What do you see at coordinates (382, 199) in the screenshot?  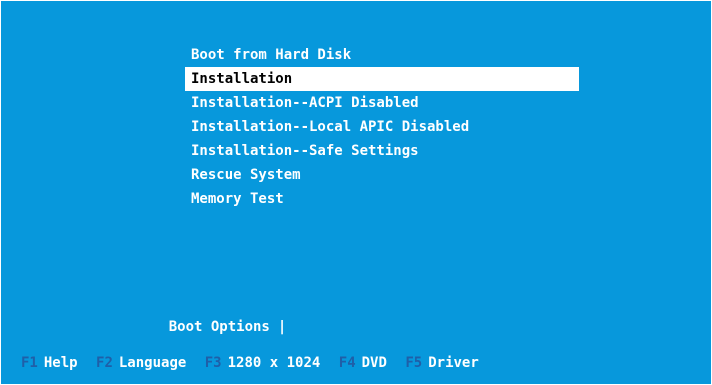 I see `menu-item-memory-test: Memory Test` at bounding box center [382, 199].